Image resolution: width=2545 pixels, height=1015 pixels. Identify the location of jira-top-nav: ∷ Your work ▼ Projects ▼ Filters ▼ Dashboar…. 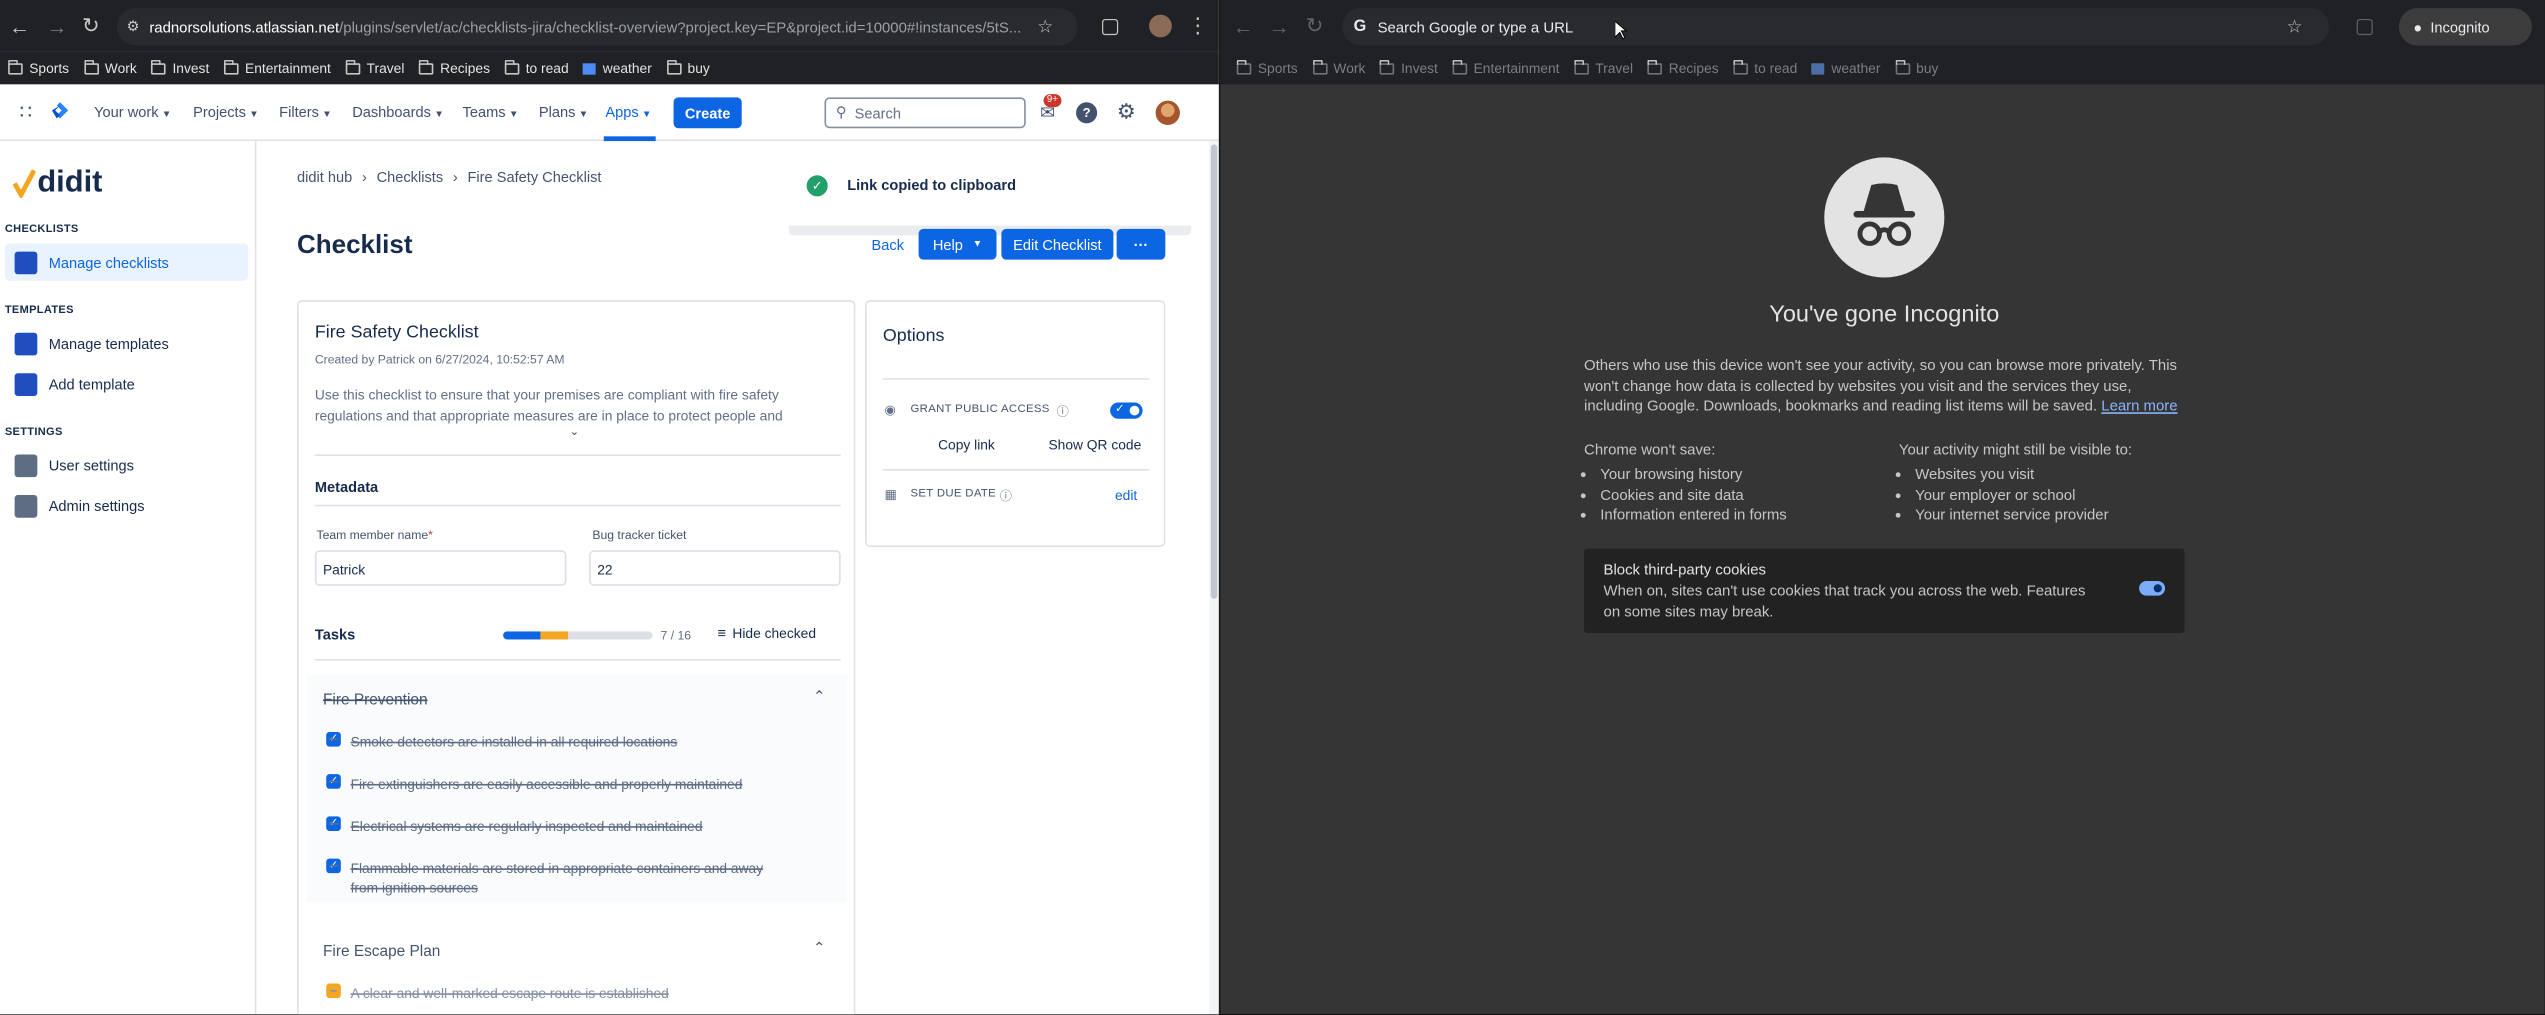
(609, 113).